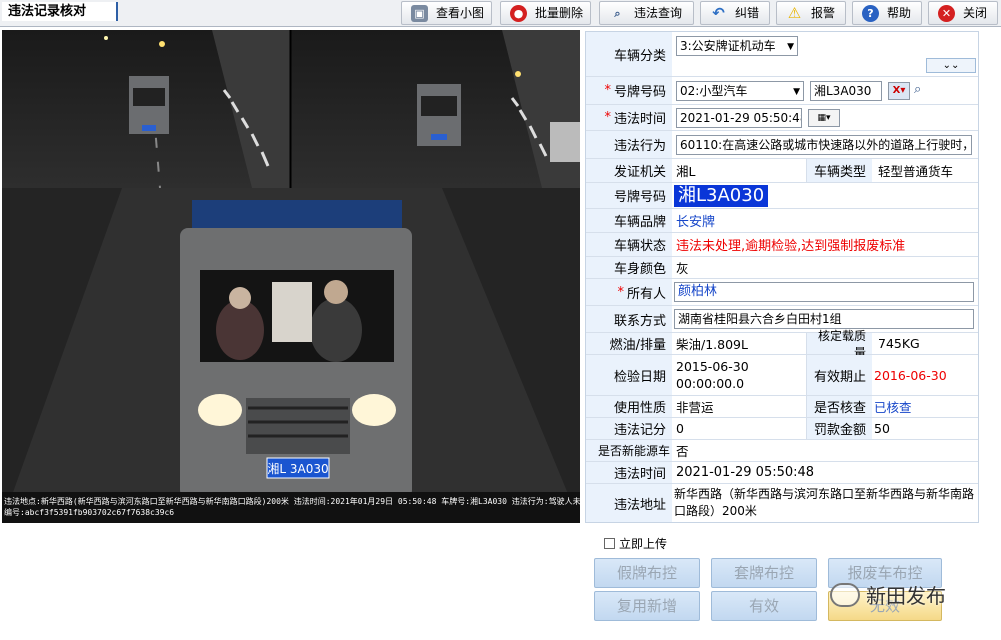 This screenshot has width=1001, height=640. I want to click on rated-load-label: 核定载质量, so click(839, 344).